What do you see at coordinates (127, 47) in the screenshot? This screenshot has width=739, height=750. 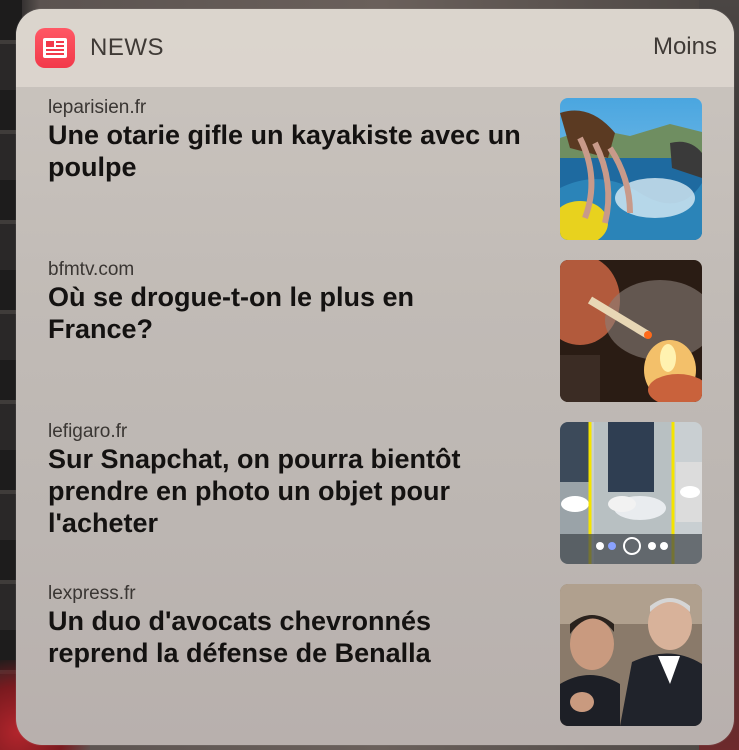 I see `widget-app-name: NEWS` at bounding box center [127, 47].